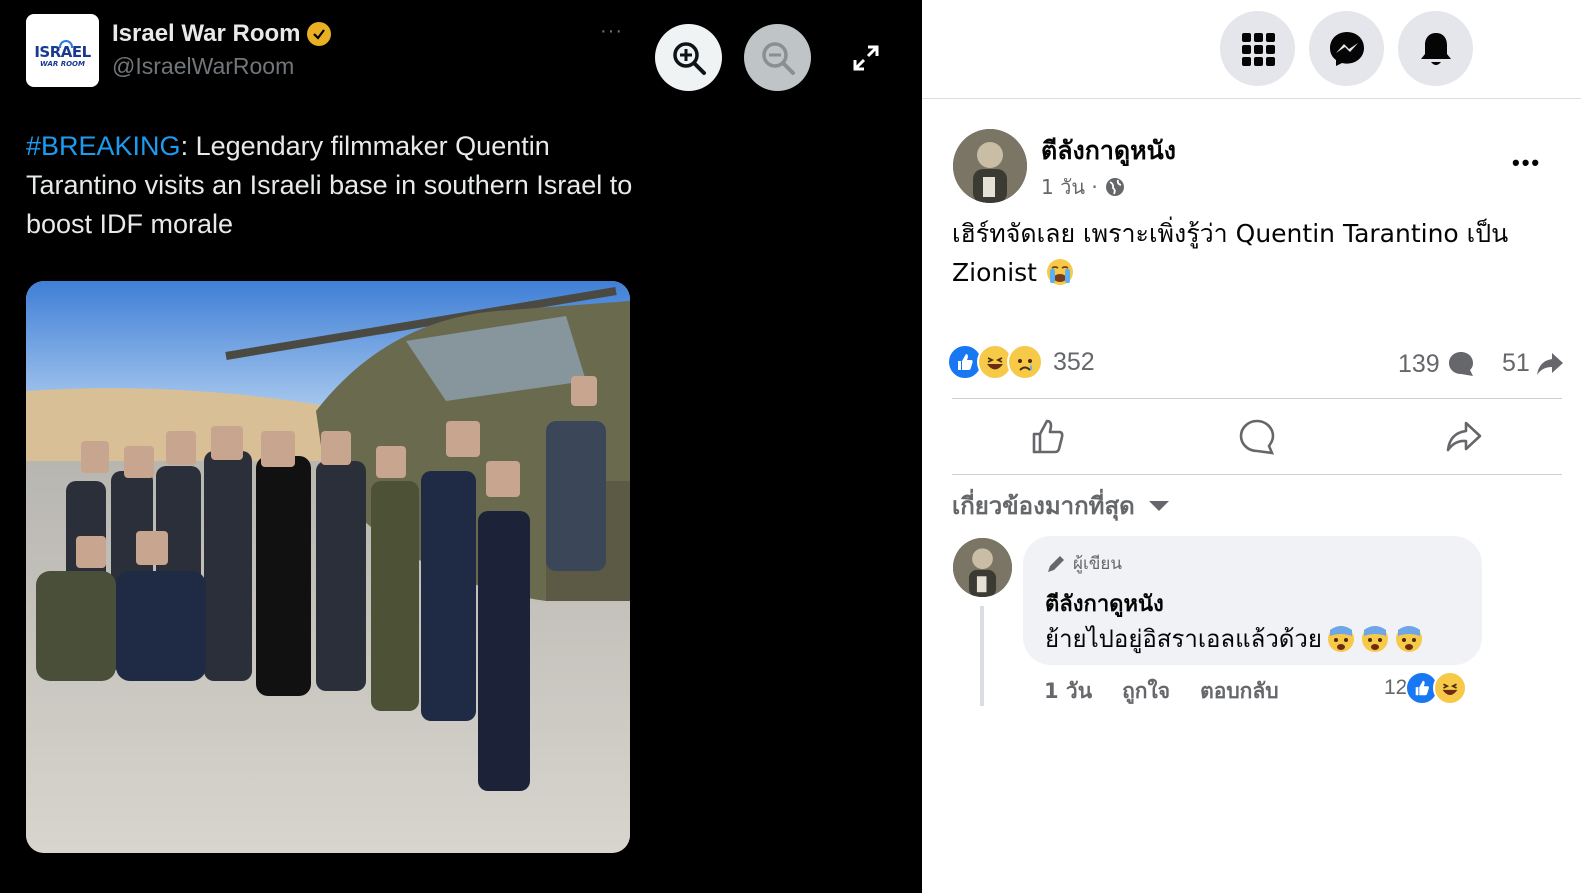 The image size is (1581, 893). Describe the element at coordinates (1108, 151) in the screenshot. I see `page-name: ตีลังกาดูหนัง` at that location.